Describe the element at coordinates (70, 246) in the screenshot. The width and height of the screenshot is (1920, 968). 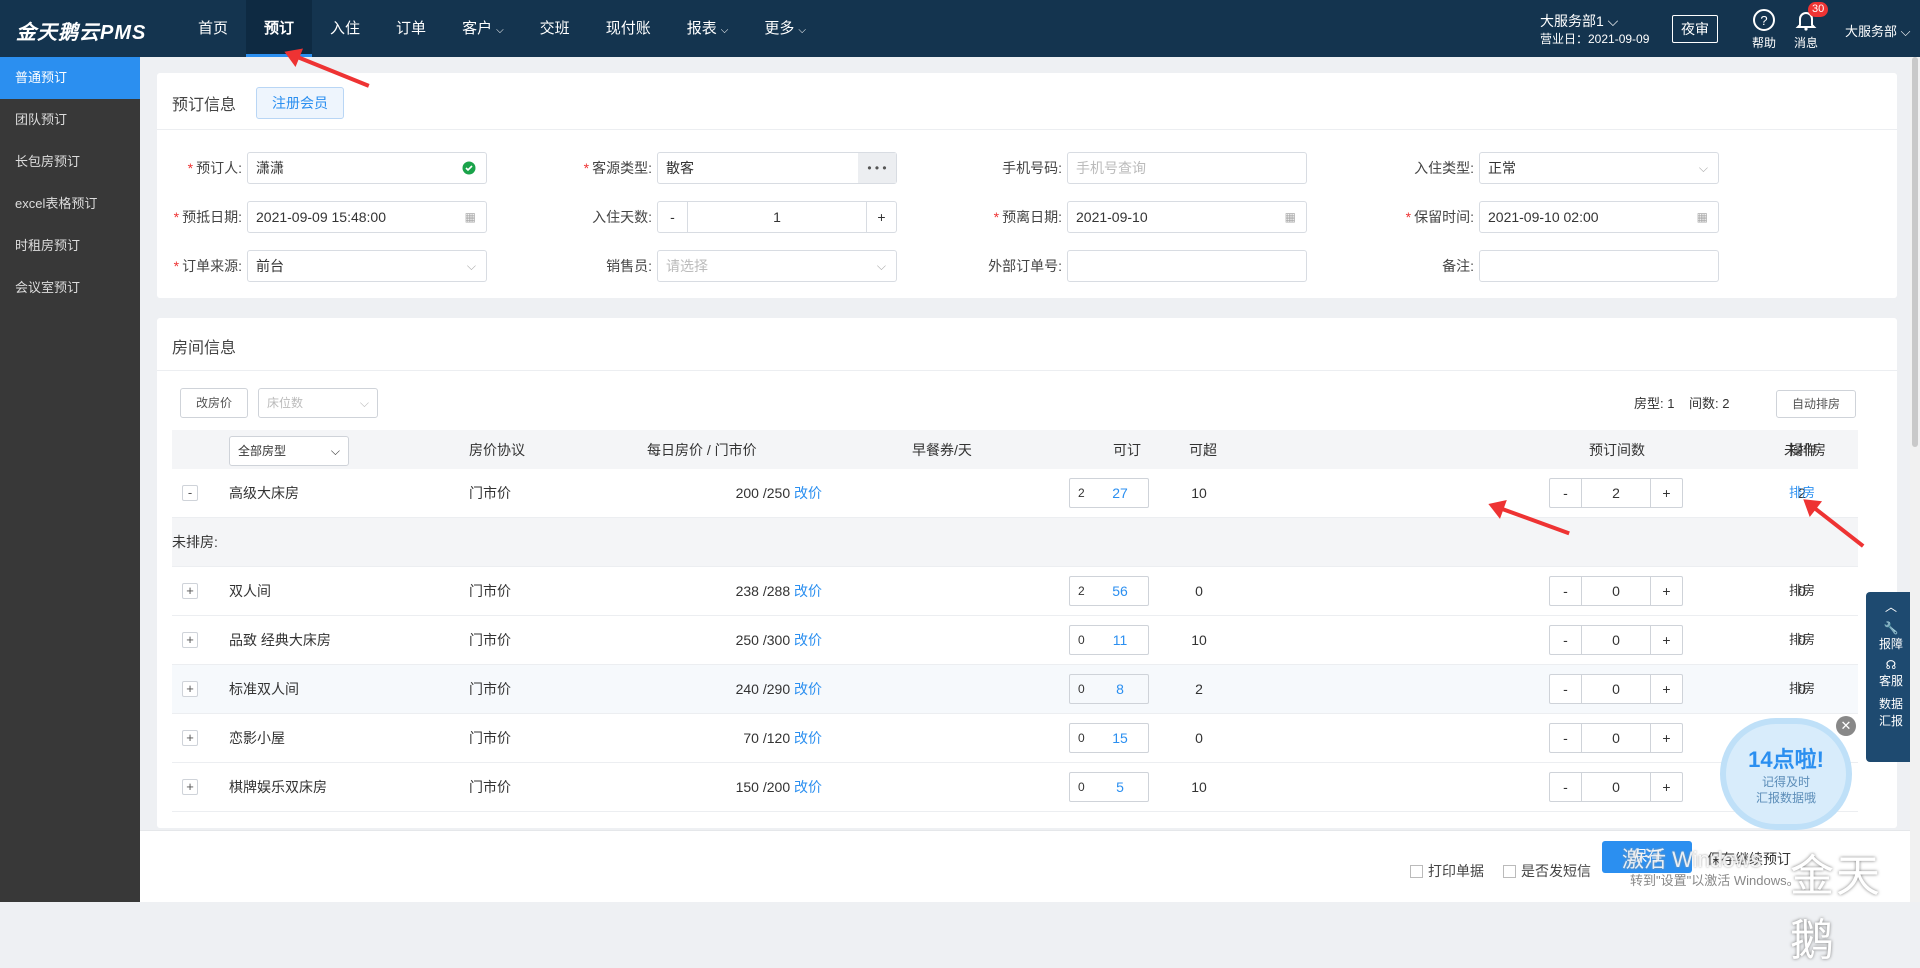
I see `sidebar-item-hourly-booking: 时租房预订` at that location.